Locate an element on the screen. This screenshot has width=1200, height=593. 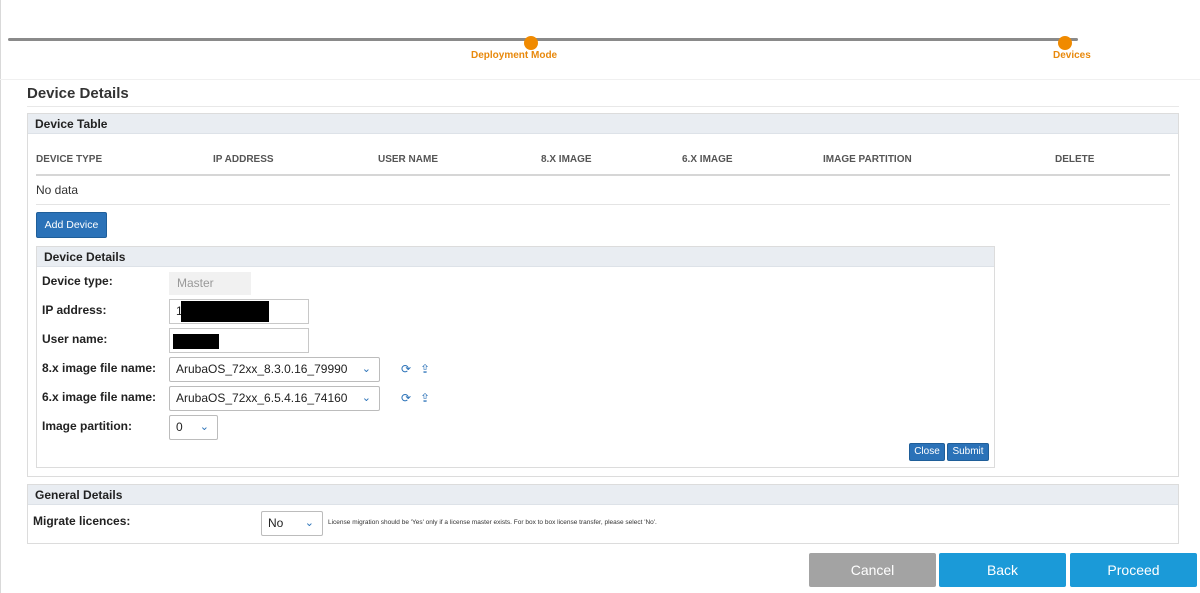
image6-select: ArubaOS_72xx_6.5.4.16_74160 ⌄ is located at coordinates (274, 398).